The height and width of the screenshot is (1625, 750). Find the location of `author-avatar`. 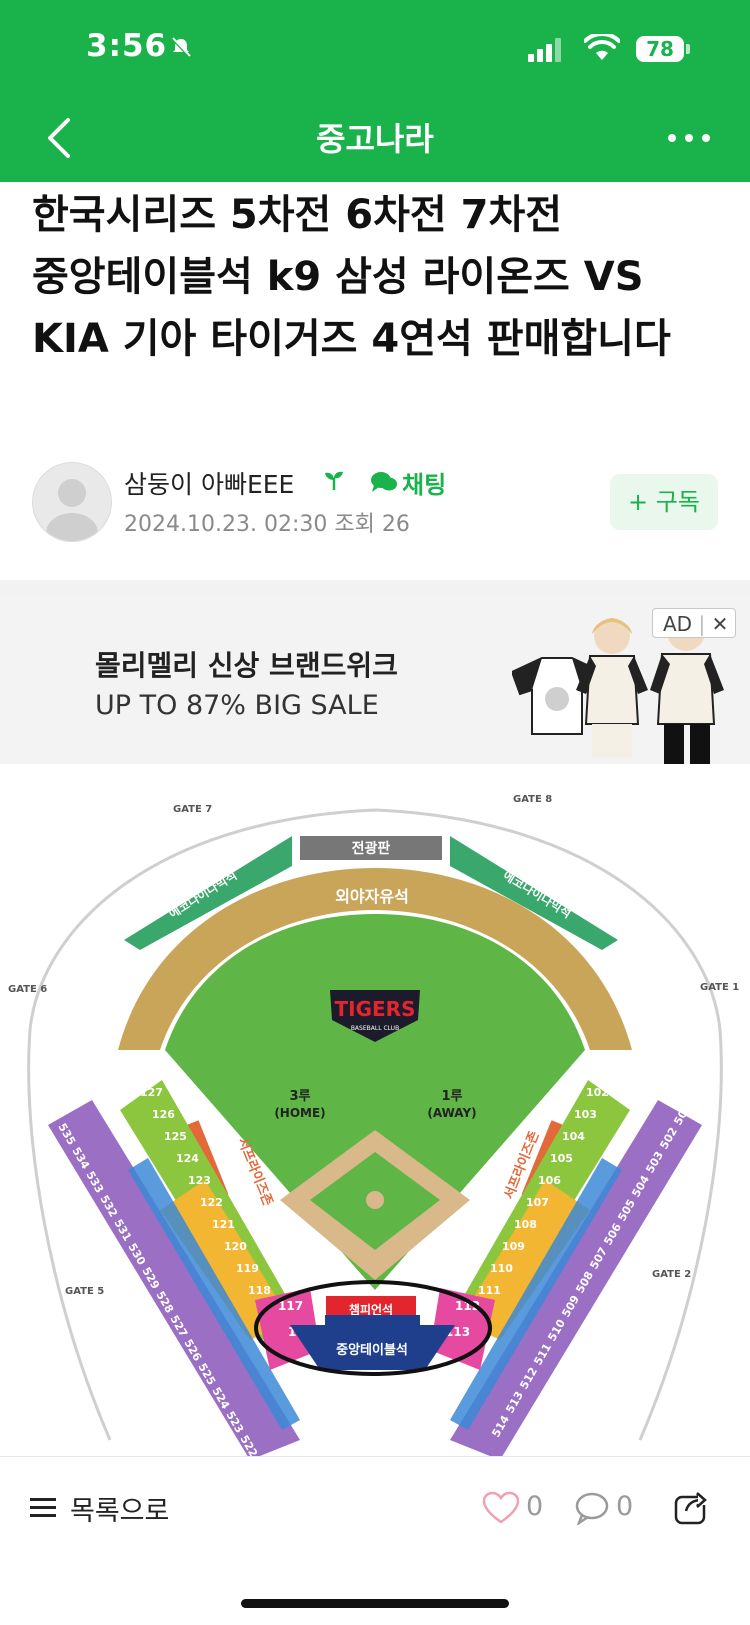

author-avatar is located at coordinates (72, 502).